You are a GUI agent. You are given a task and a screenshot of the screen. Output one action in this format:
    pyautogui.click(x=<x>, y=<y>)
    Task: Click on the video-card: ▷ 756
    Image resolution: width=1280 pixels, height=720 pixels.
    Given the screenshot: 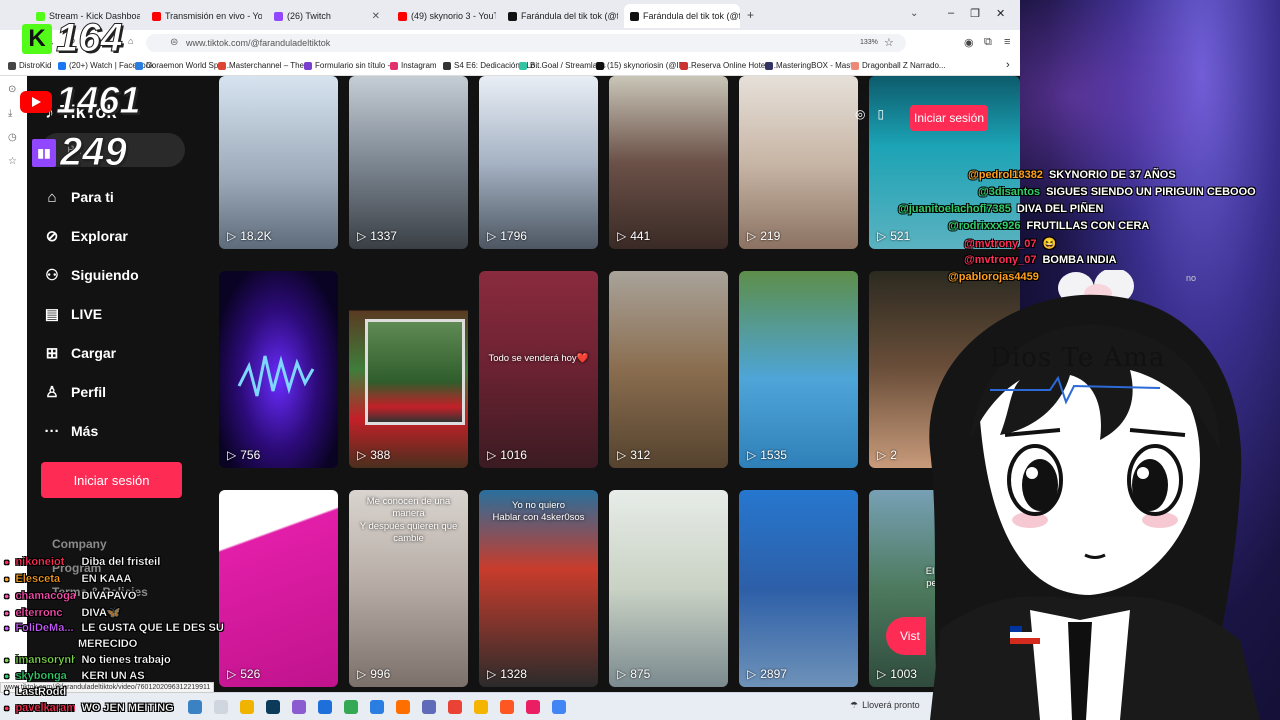 What is the action you would take?
    pyautogui.click(x=278, y=369)
    